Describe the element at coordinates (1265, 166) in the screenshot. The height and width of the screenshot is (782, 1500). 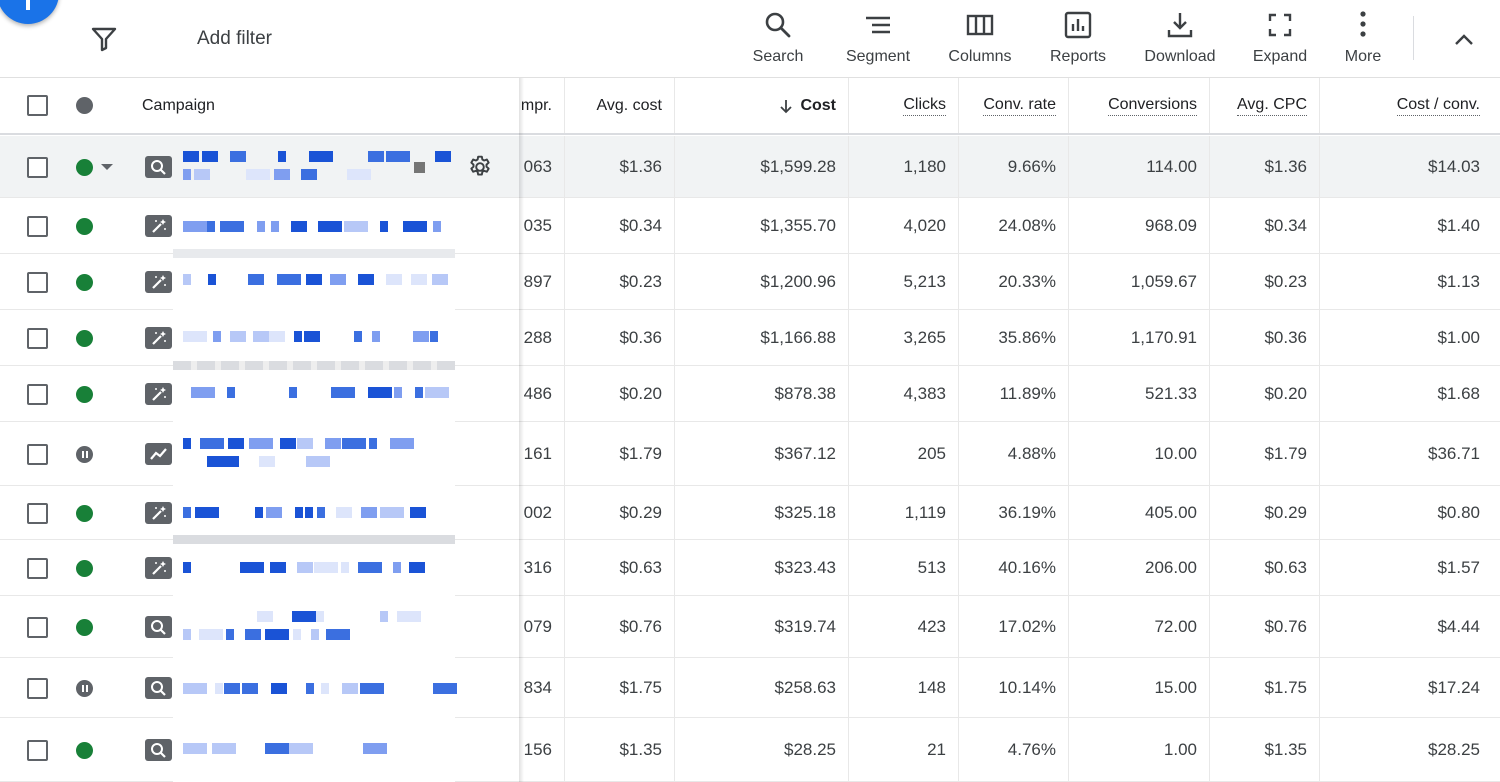
I see `avg-cpc-cell: $1.36` at that location.